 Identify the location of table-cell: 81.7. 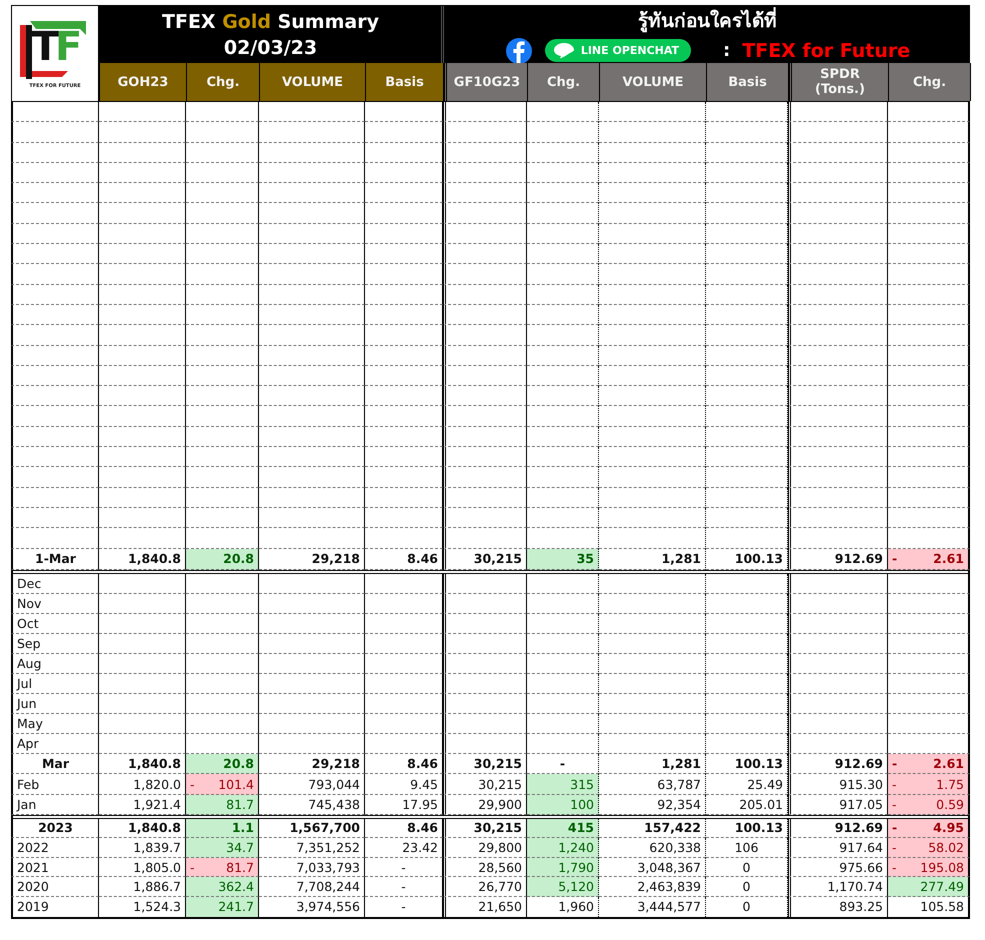
(222, 804).